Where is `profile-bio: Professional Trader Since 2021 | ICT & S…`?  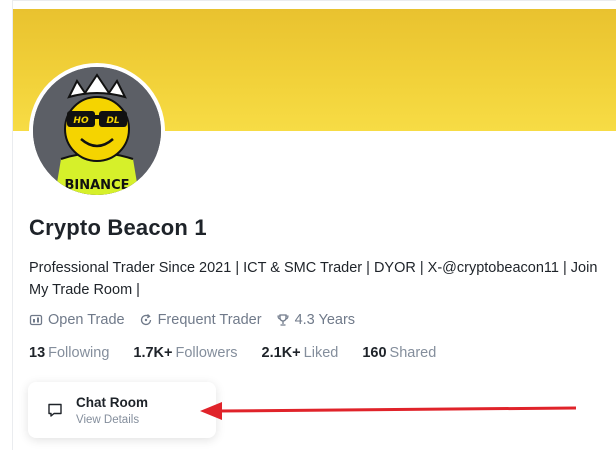
profile-bio: Professional Trader Since 2021 | ICT & S… is located at coordinates (313, 279).